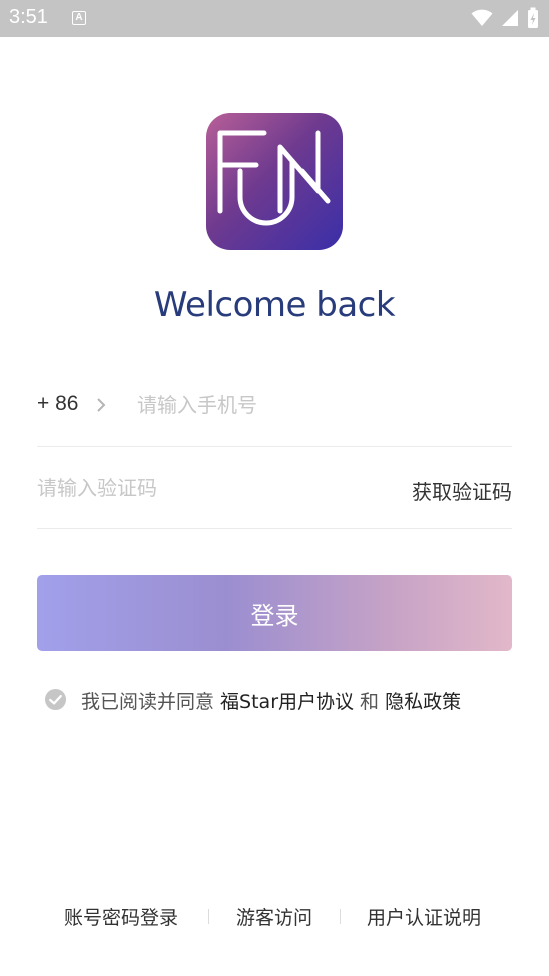 The image size is (549, 976). What do you see at coordinates (424, 916) in the screenshot?
I see `verification-info-link: 用户认证说明` at bounding box center [424, 916].